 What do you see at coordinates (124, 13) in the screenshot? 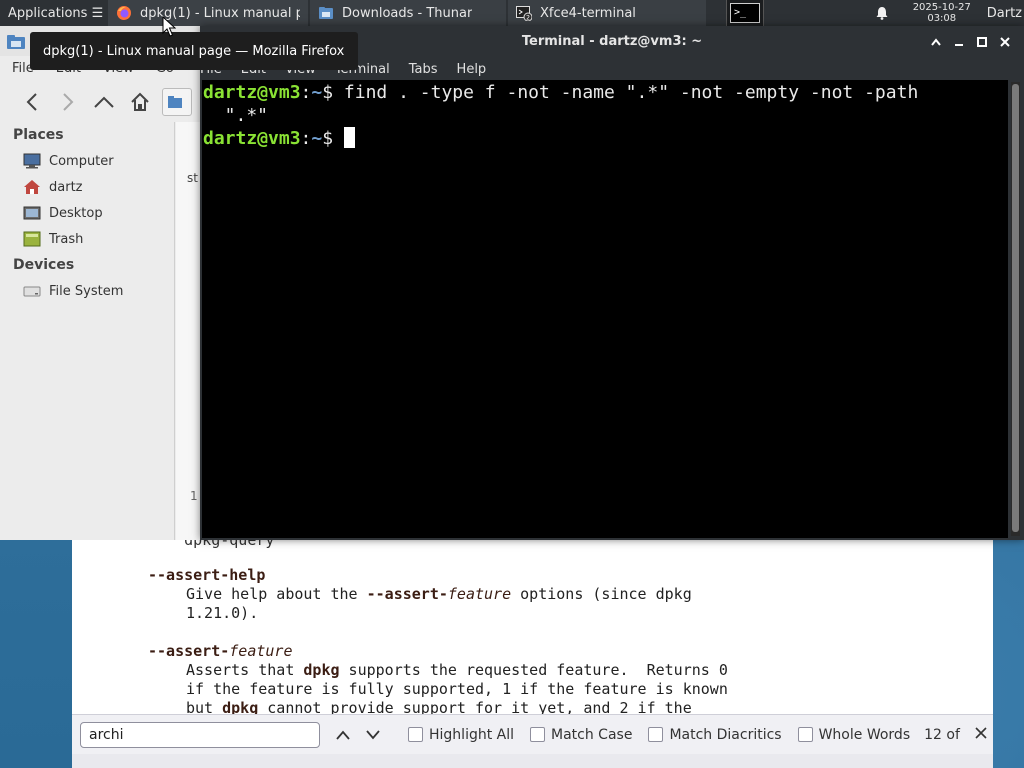
I see `firefox-icon` at bounding box center [124, 13].